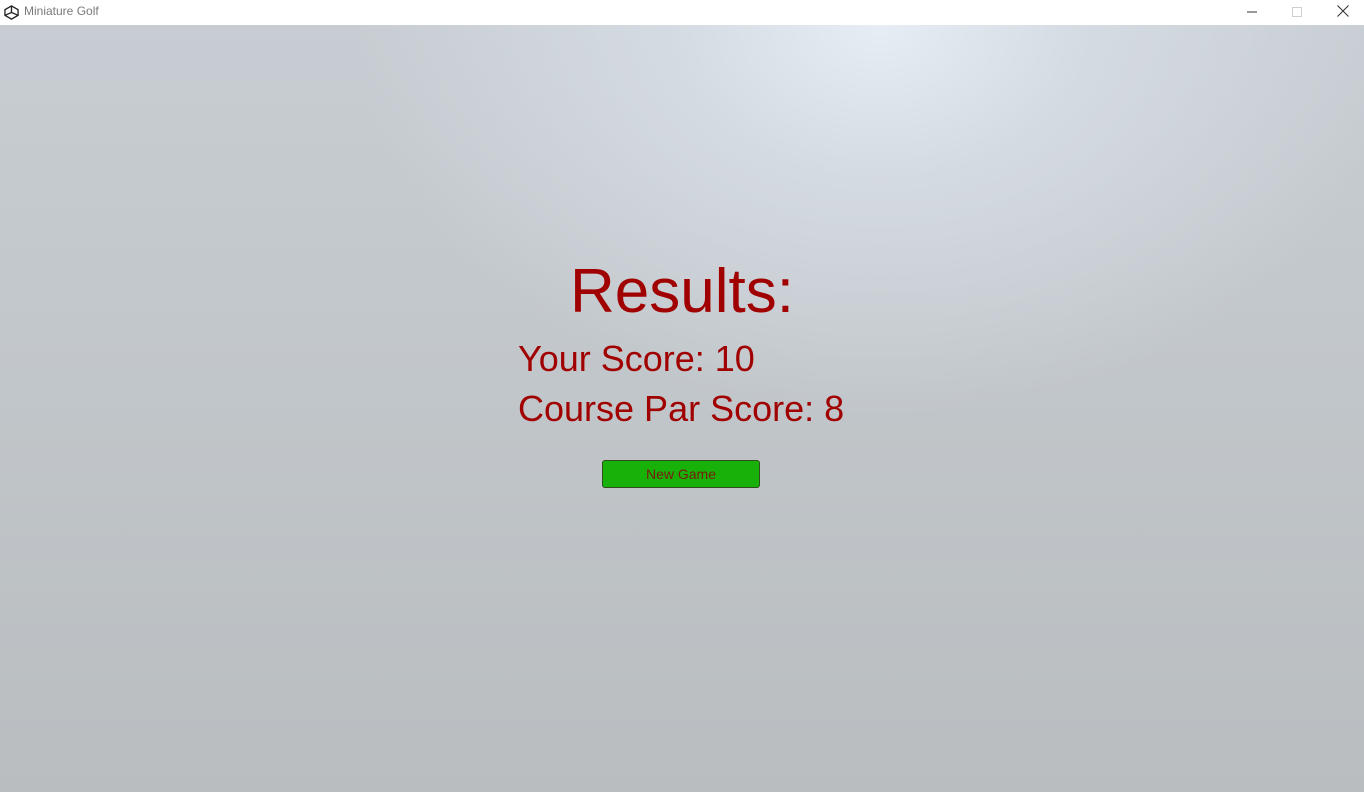 Image resolution: width=1364 pixels, height=792 pixels. I want to click on minimize-button, so click(1252, 12).